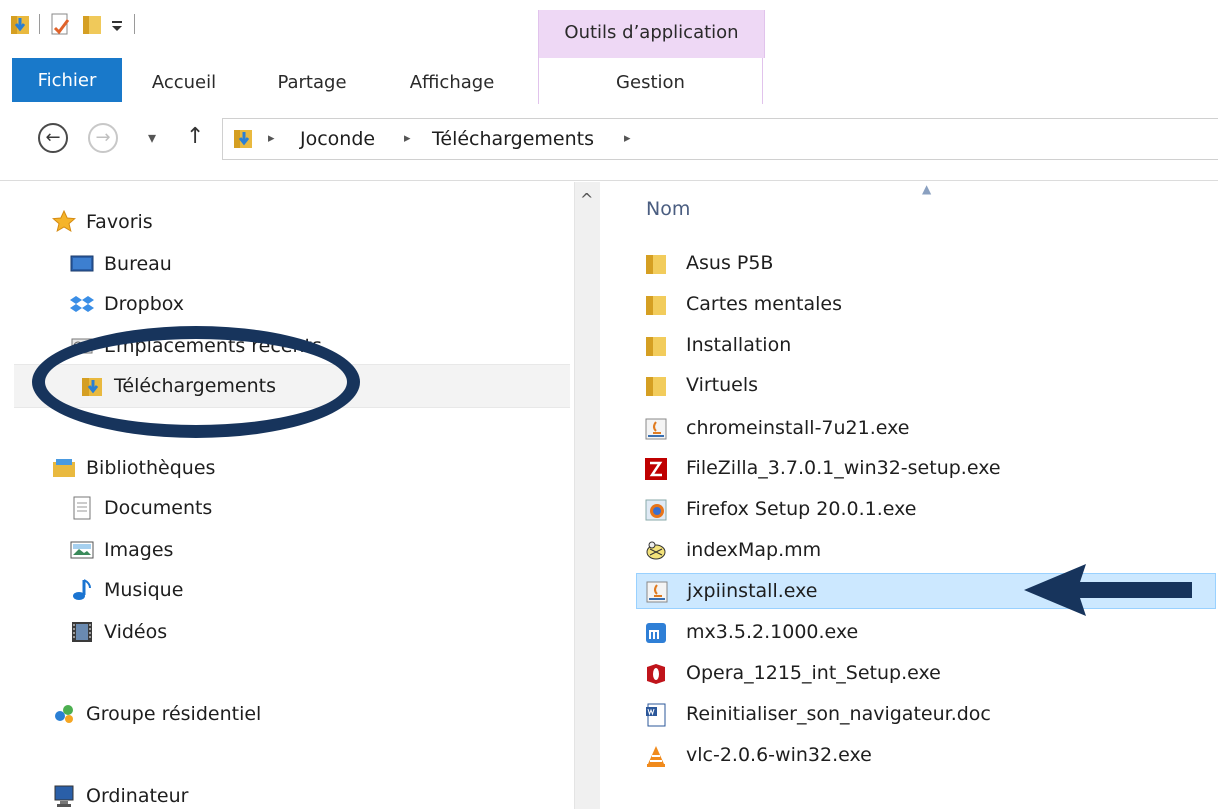 This screenshot has width=1218, height=812. Describe the element at coordinates (838, 714) in the screenshot. I see `file-name: Reinitialiser_son_navigateur.doc` at that location.